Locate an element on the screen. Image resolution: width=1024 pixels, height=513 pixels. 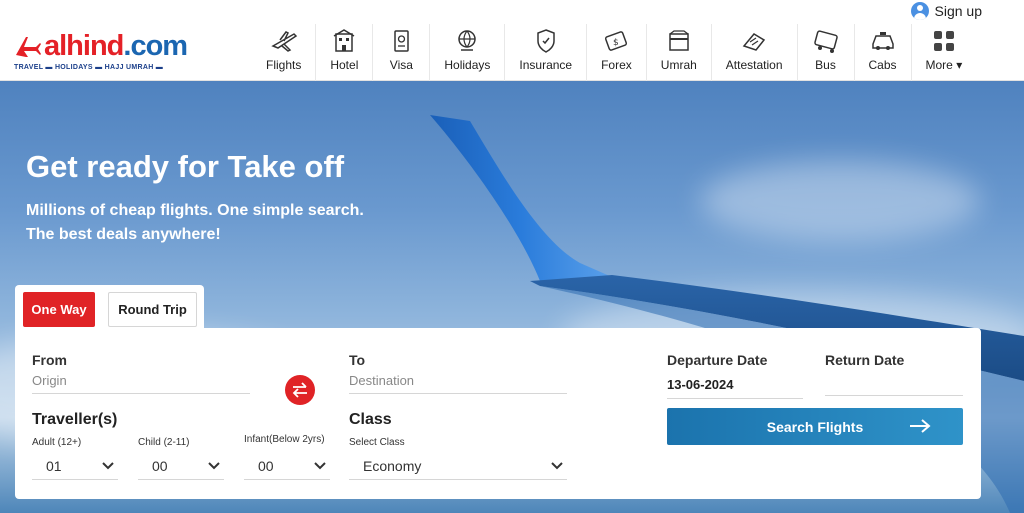
nav-attestation: Attestation is located at coordinates (753, 52).